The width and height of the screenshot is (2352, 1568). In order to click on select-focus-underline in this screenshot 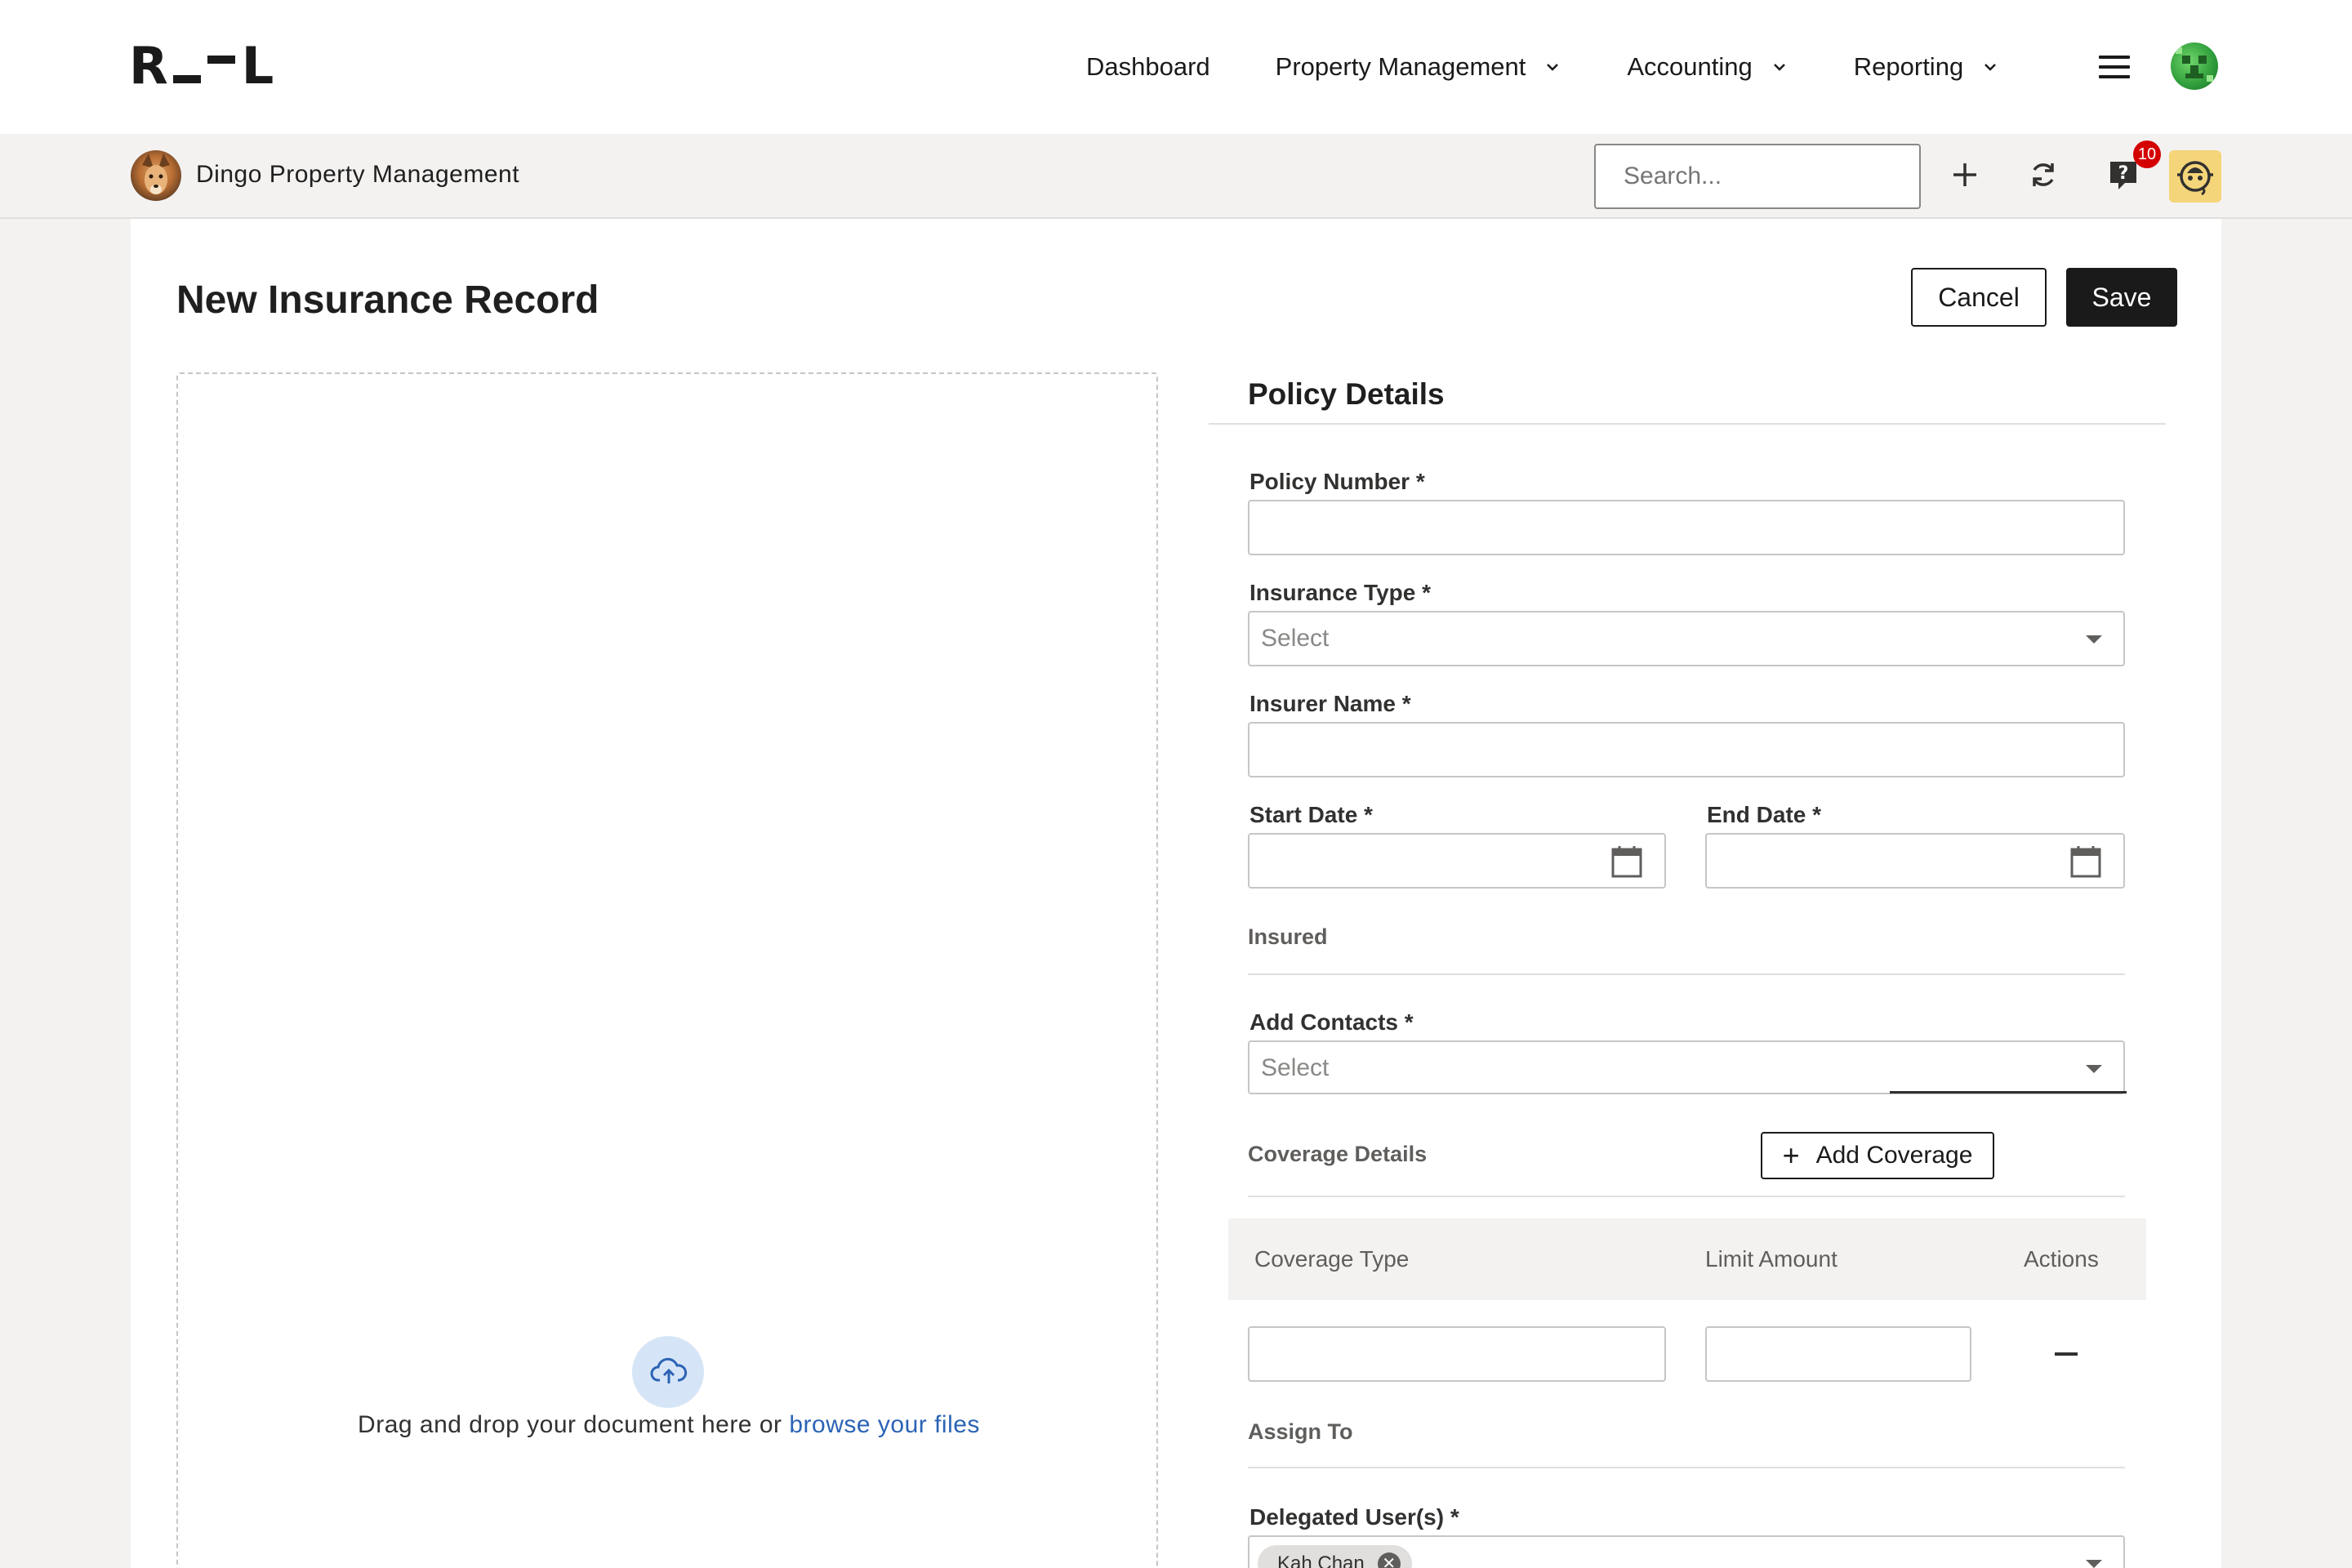, I will do `click(2008, 1092)`.